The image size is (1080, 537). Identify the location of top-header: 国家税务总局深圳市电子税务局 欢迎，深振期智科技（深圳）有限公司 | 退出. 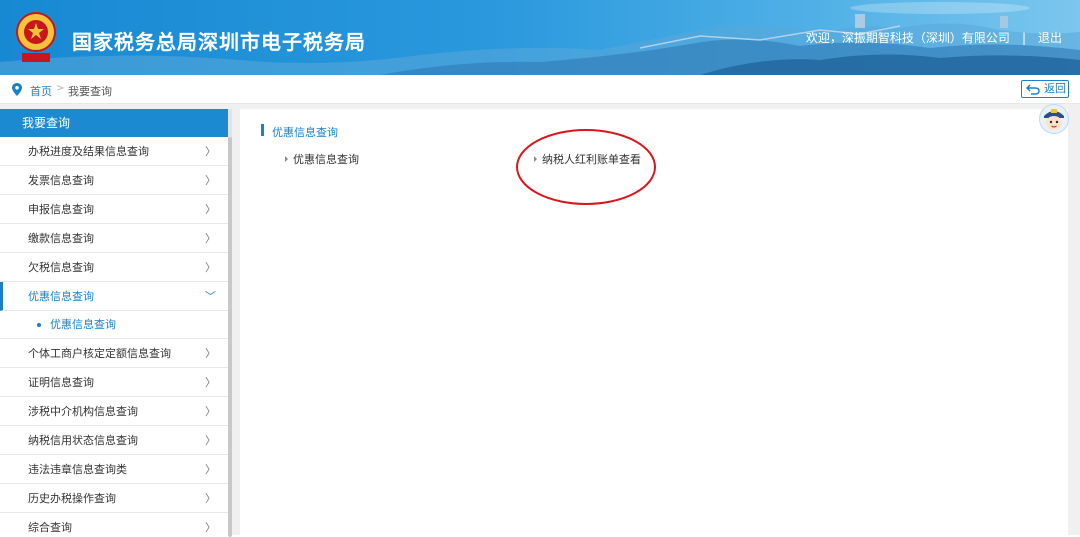
(540, 37).